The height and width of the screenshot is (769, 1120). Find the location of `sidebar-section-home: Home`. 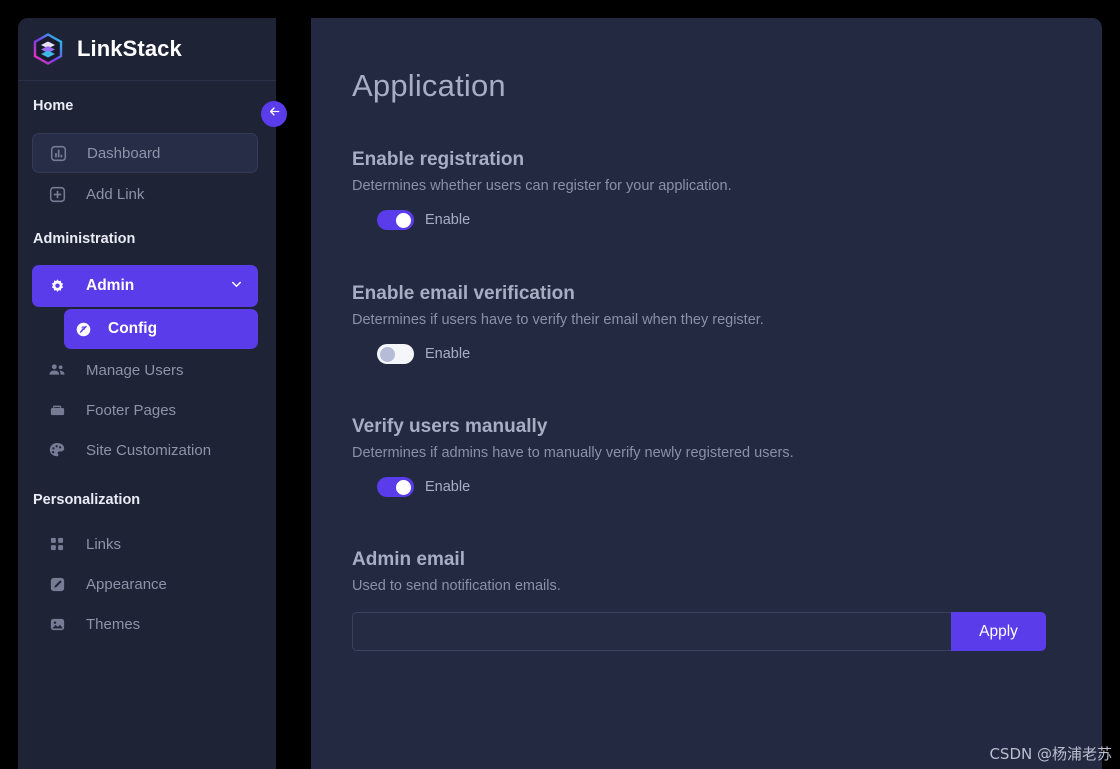

sidebar-section-home: Home is located at coordinates (53, 106).